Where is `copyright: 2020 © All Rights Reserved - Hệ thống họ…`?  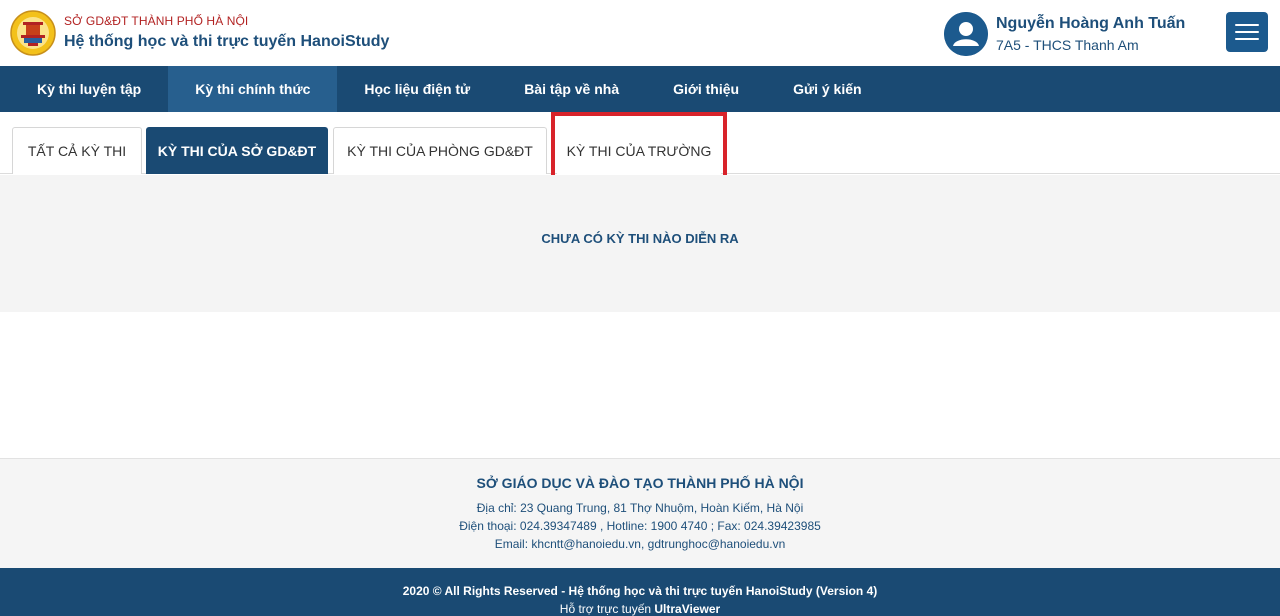
copyright: 2020 © All Rights Reserved - Hệ thống họ… is located at coordinates (640, 591).